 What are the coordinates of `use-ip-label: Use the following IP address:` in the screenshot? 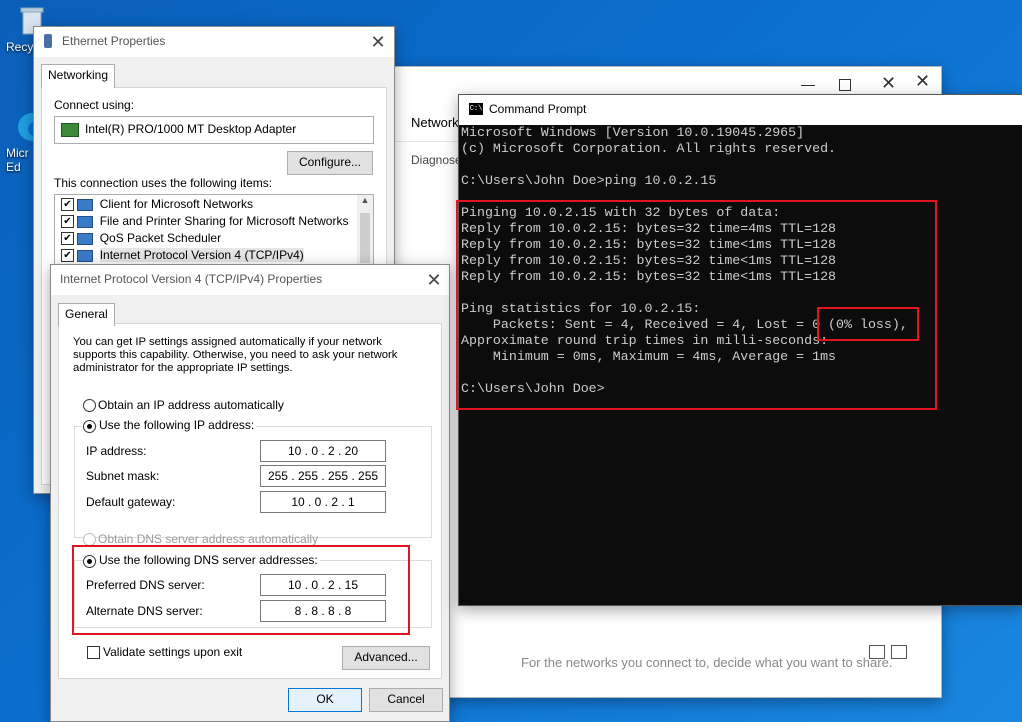 It's located at (177, 425).